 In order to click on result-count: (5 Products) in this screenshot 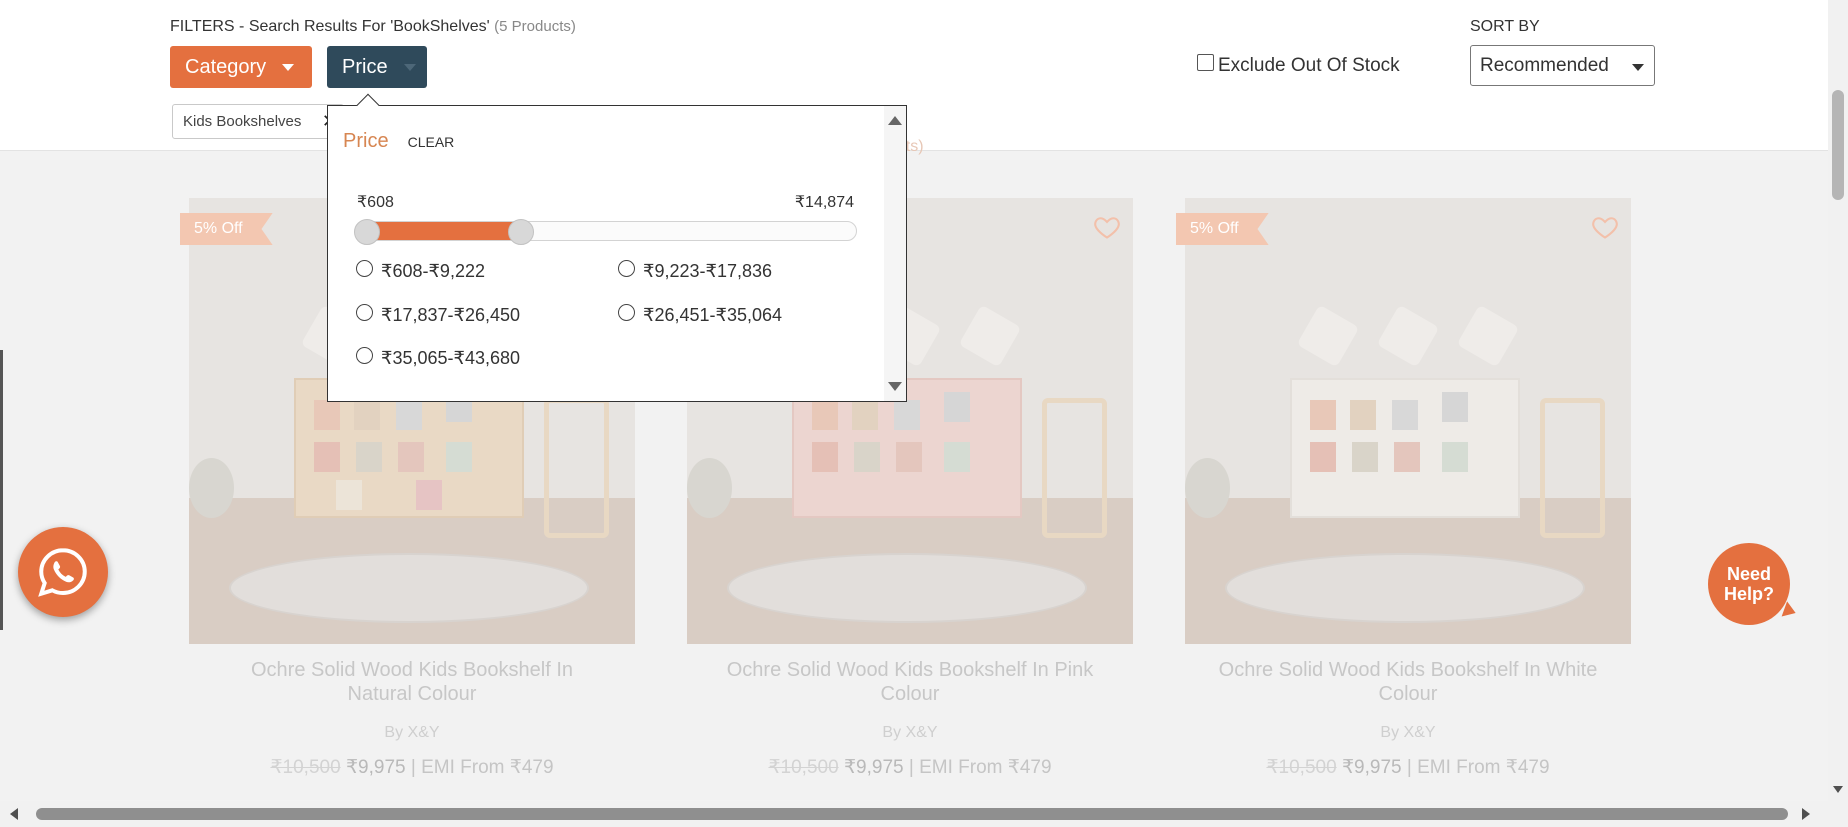, I will do `click(535, 26)`.